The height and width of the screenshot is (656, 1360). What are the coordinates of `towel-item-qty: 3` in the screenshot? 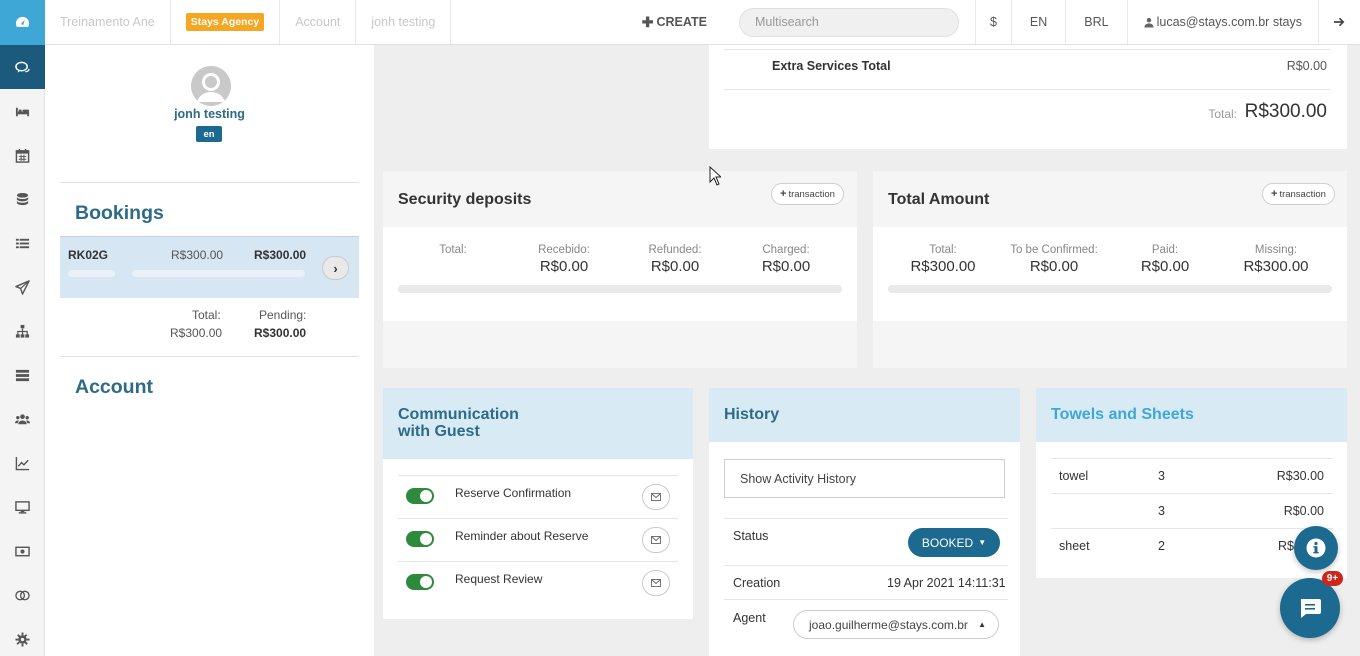 It's located at (1161, 476).